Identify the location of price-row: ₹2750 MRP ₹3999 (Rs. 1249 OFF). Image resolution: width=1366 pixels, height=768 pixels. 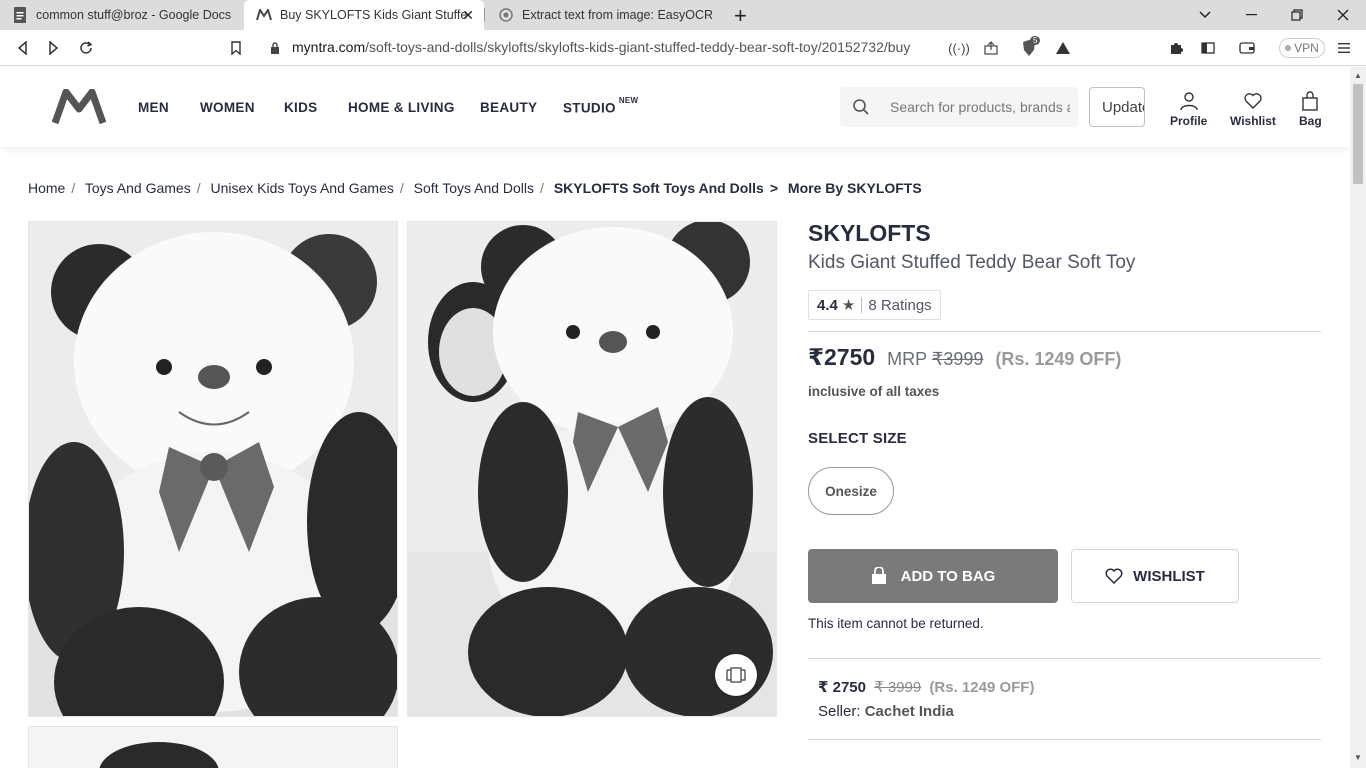
(964, 357).